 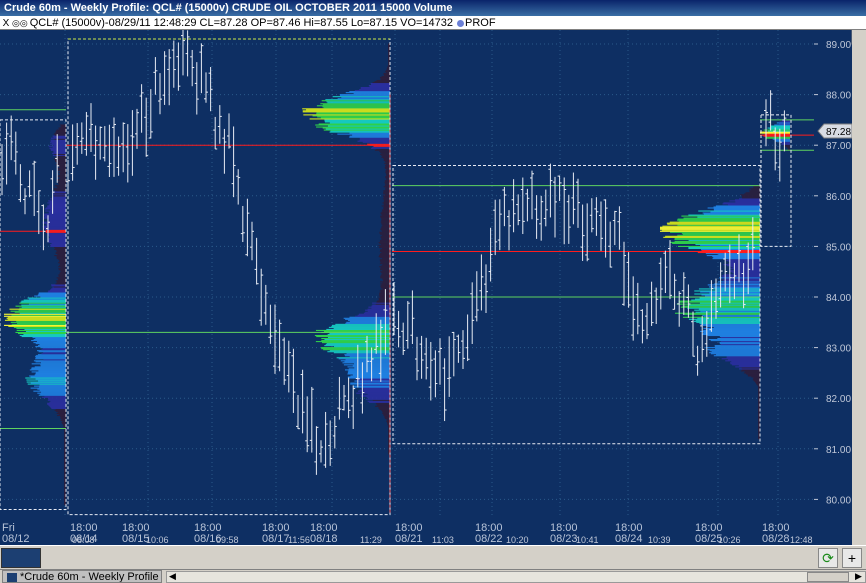 I want to click on time-mark-date: 08/22, so click(x=489, y=539).